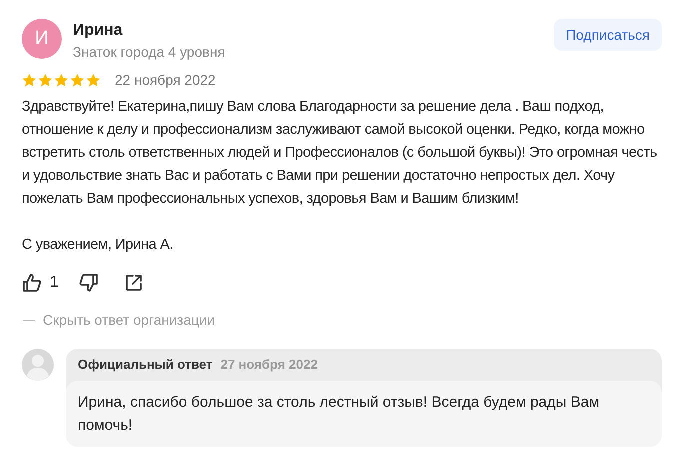 The image size is (687, 463). I want to click on share-button, so click(133, 283).